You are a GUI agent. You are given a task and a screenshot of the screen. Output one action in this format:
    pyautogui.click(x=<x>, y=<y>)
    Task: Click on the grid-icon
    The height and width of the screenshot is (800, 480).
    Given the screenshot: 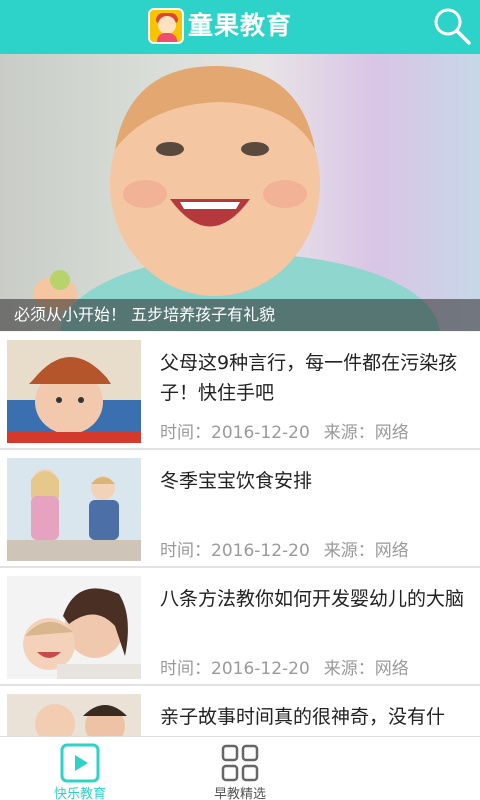 What is the action you would take?
    pyautogui.click(x=240, y=763)
    